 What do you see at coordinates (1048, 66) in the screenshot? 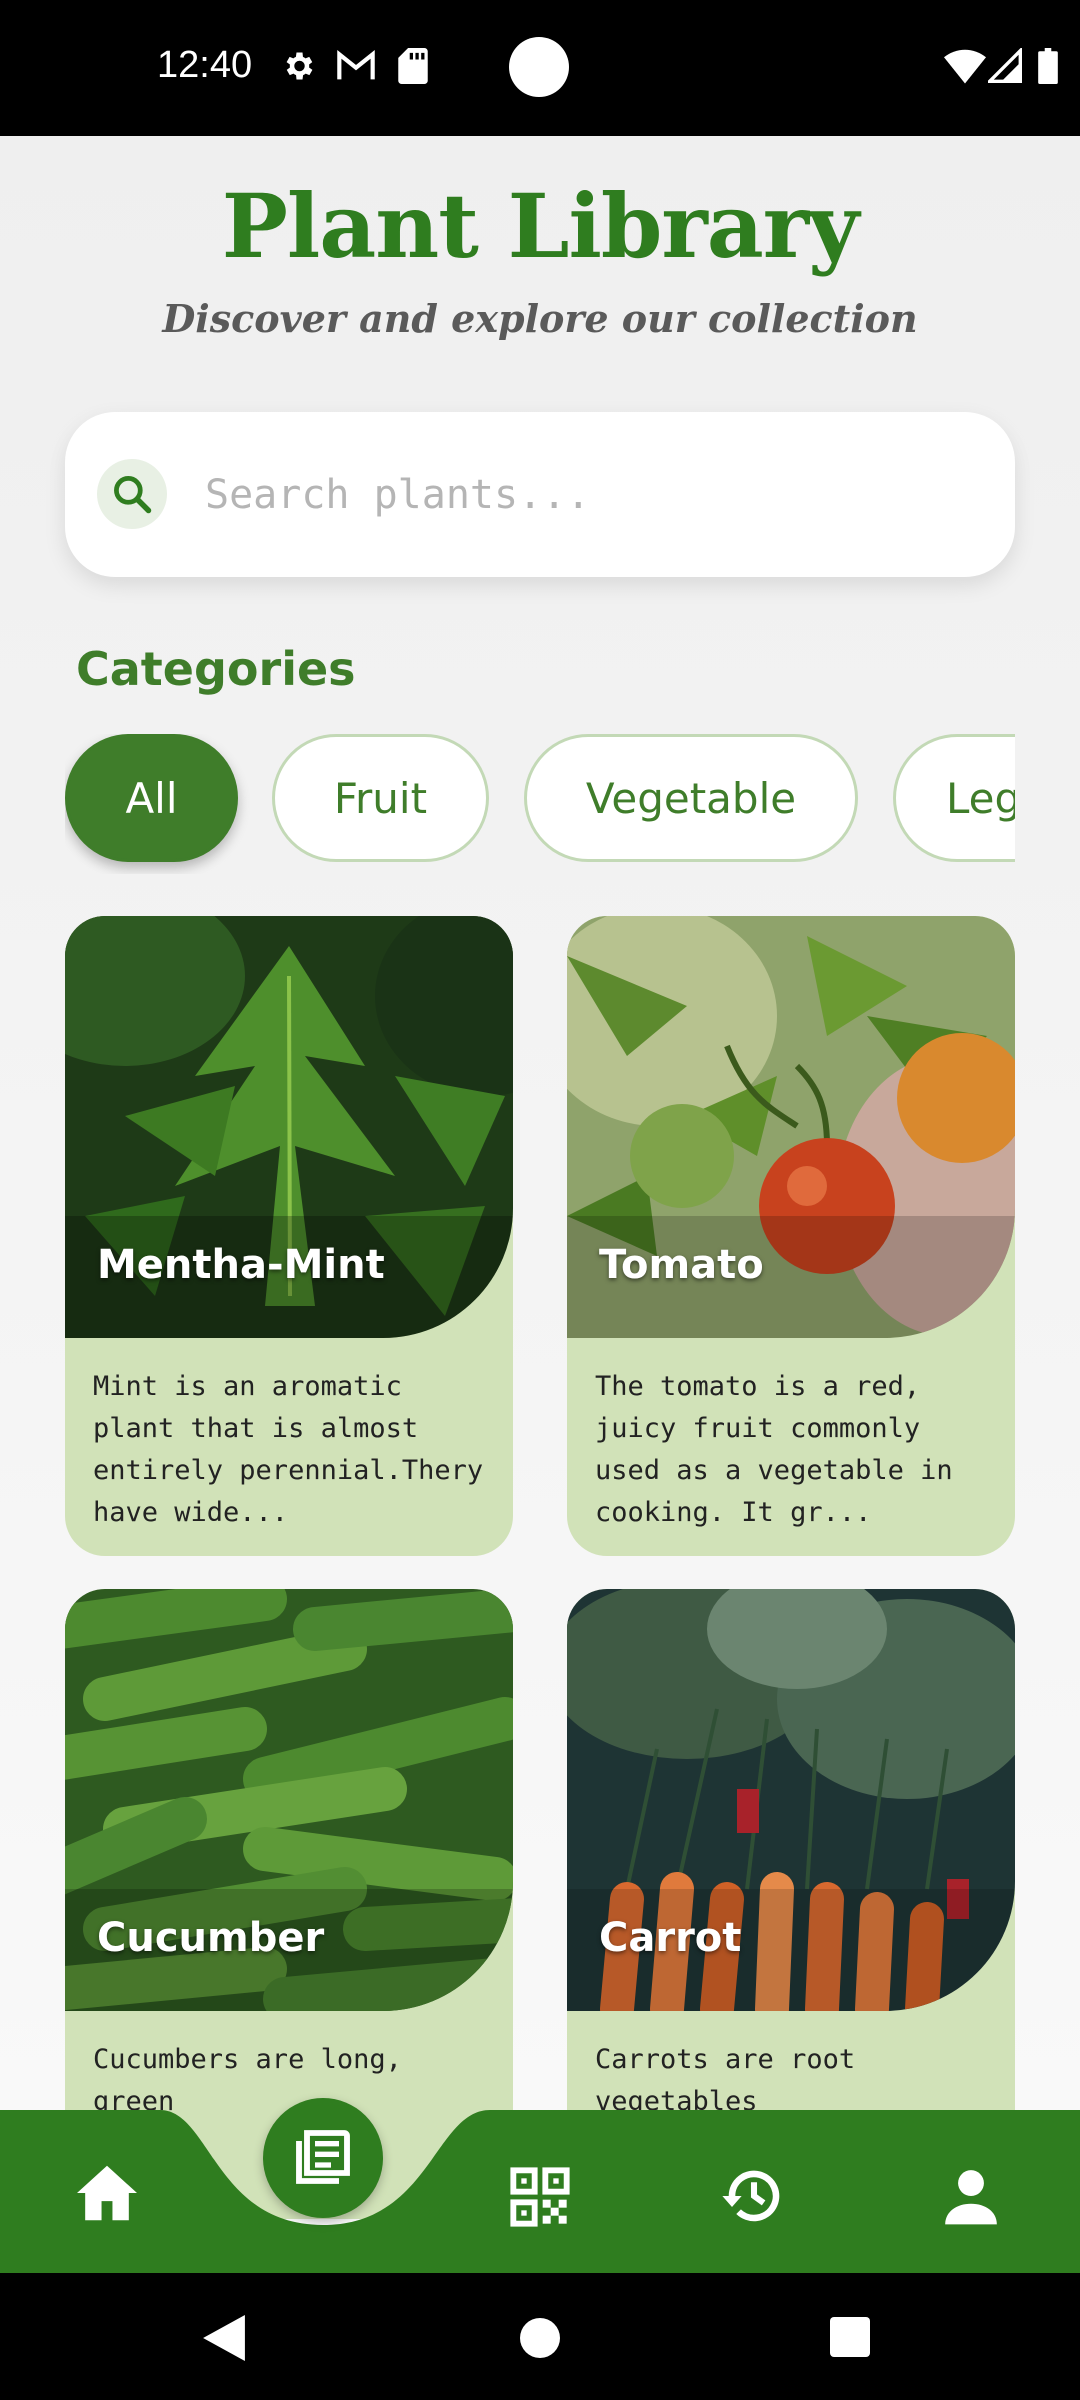
I see `battery-icon` at bounding box center [1048, 66].